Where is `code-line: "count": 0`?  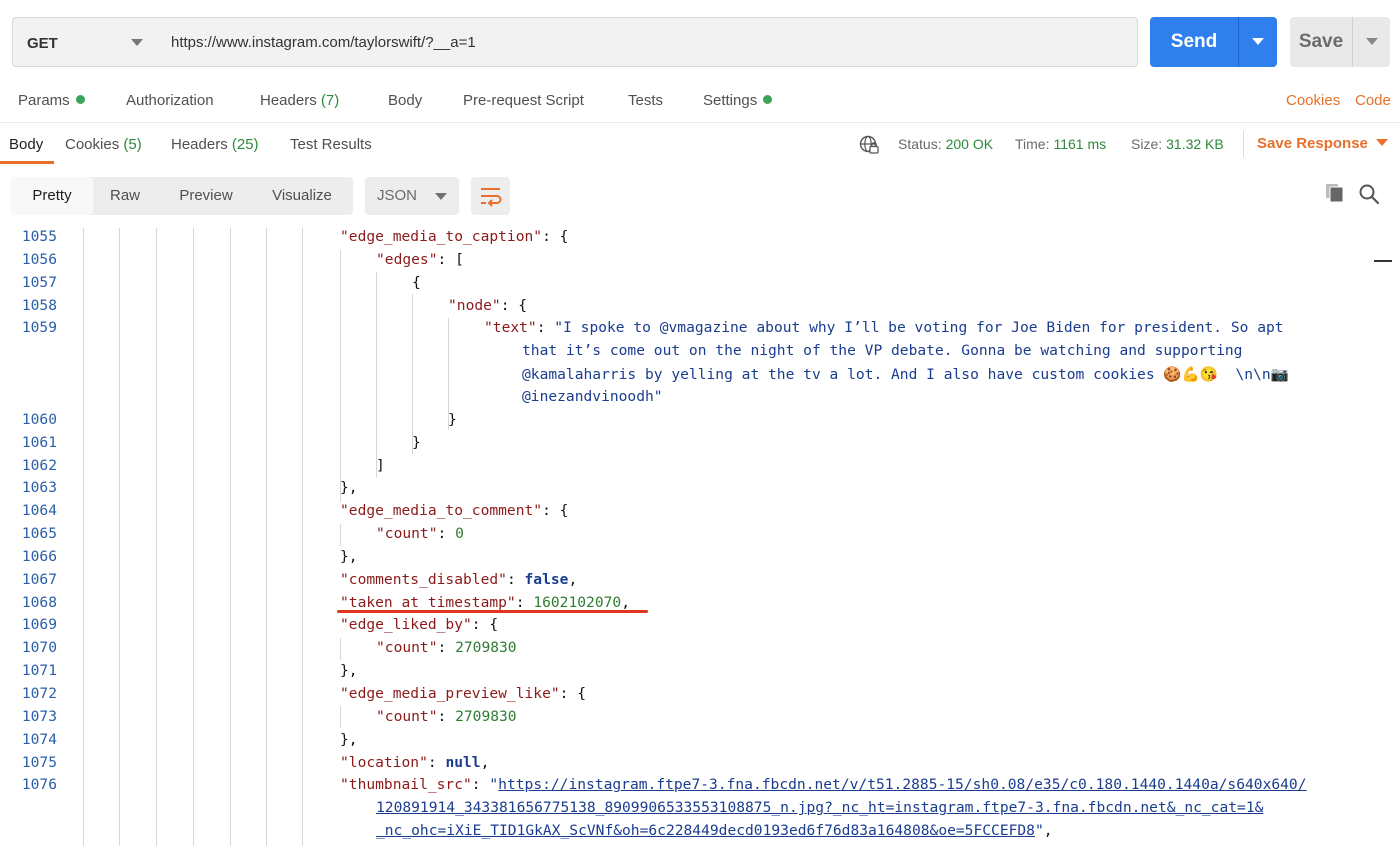
code-line: "count": 0 is located at coordinates (420, 533).